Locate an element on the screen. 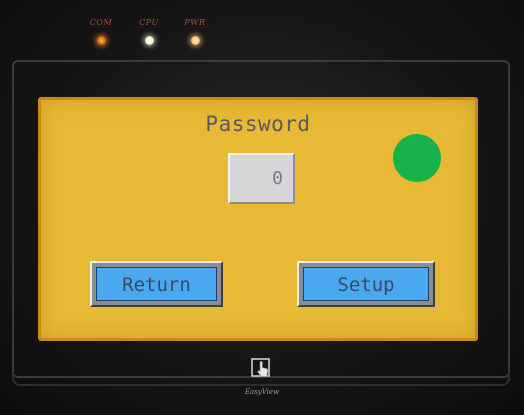 The height and width of the screenshot is (415, 524). status-indicator is located at coordinates (417, 158).